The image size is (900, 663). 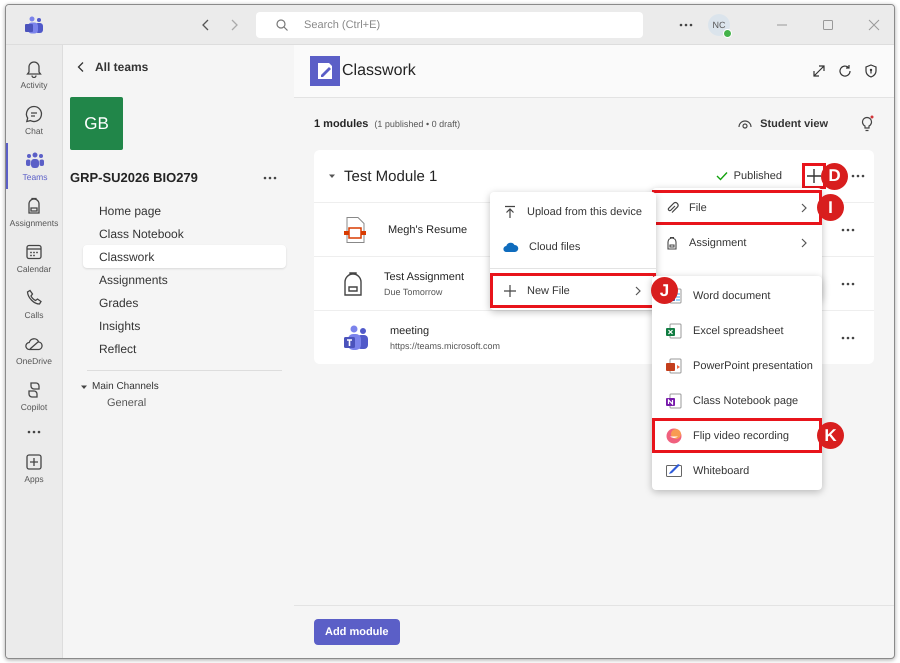 I want to click on status-label: Published, so click(x=749, y=176).